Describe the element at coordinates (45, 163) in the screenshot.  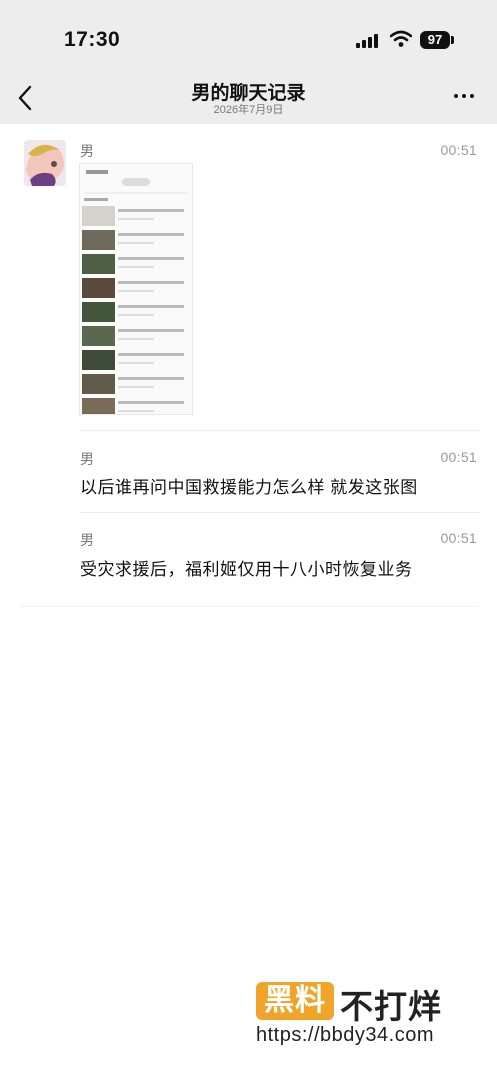
I see `avatar` at that location.